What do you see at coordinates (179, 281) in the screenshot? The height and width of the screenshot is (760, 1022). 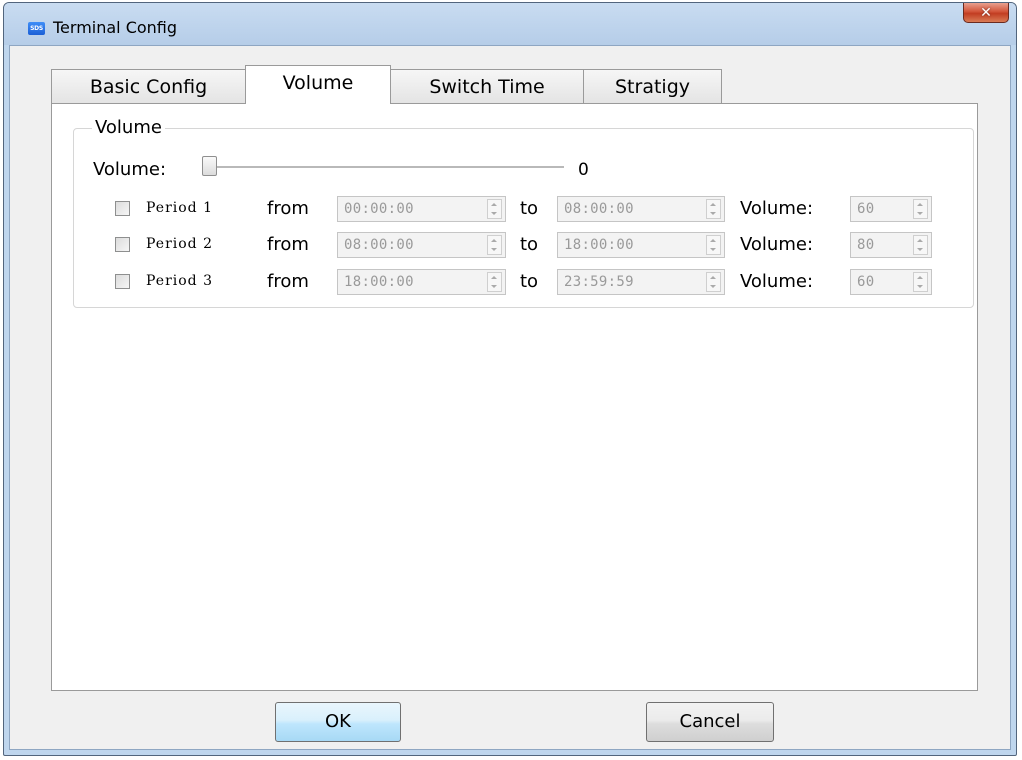 I see `period-3-label: Period 3` at bounding box center [179, 281].